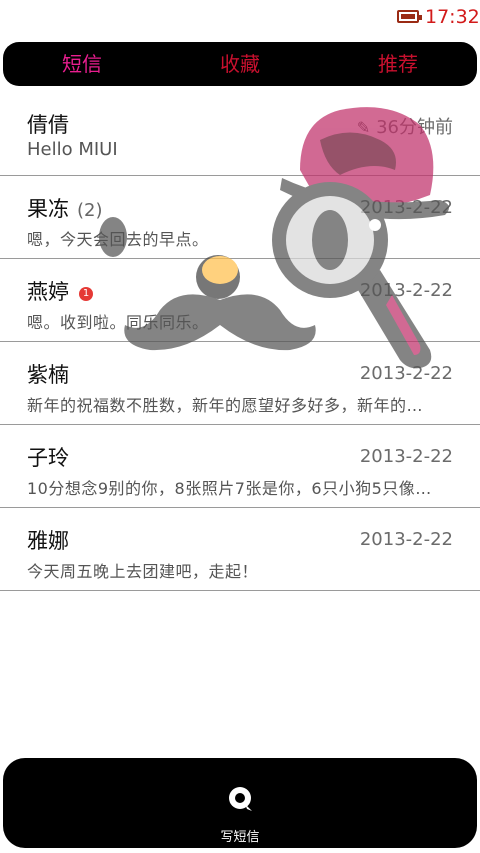 The image size is (480, 853). What do you see at coordinates (82, 64) in the screenshot?
I see `tab-messages: 短信` at bounding box center [82, 64].